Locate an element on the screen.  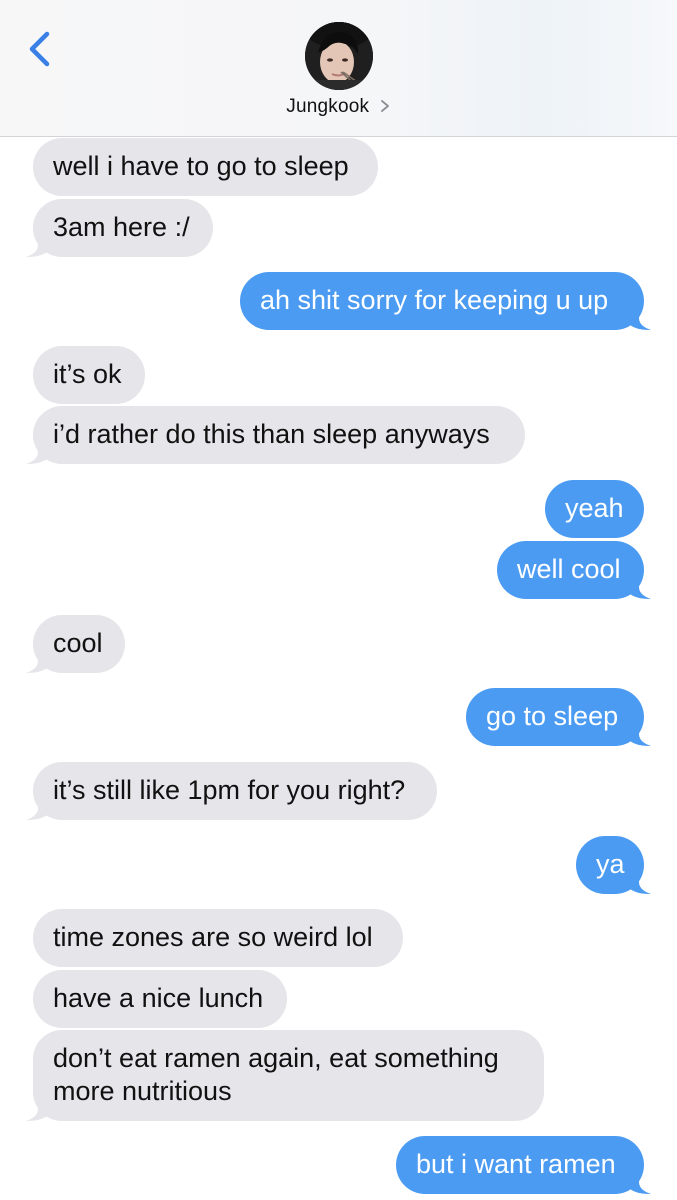
message-text: ah shit sorry for keeping u up is located at coordinates (434, 300).